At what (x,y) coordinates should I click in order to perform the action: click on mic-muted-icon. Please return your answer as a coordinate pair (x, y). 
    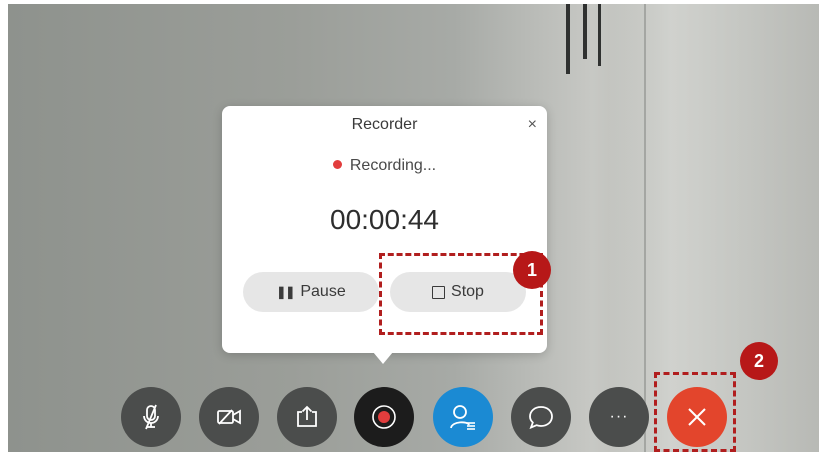
    Looking at the image, I should click on (151, 417).